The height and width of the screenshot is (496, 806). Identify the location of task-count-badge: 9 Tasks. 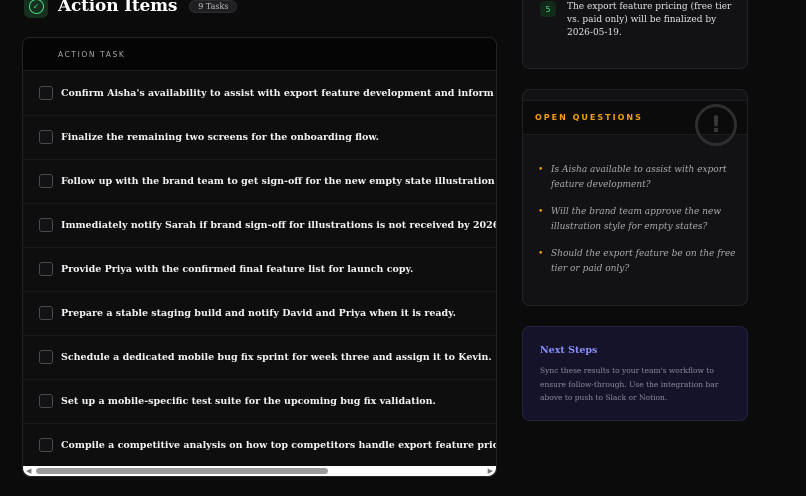
(213, 6).